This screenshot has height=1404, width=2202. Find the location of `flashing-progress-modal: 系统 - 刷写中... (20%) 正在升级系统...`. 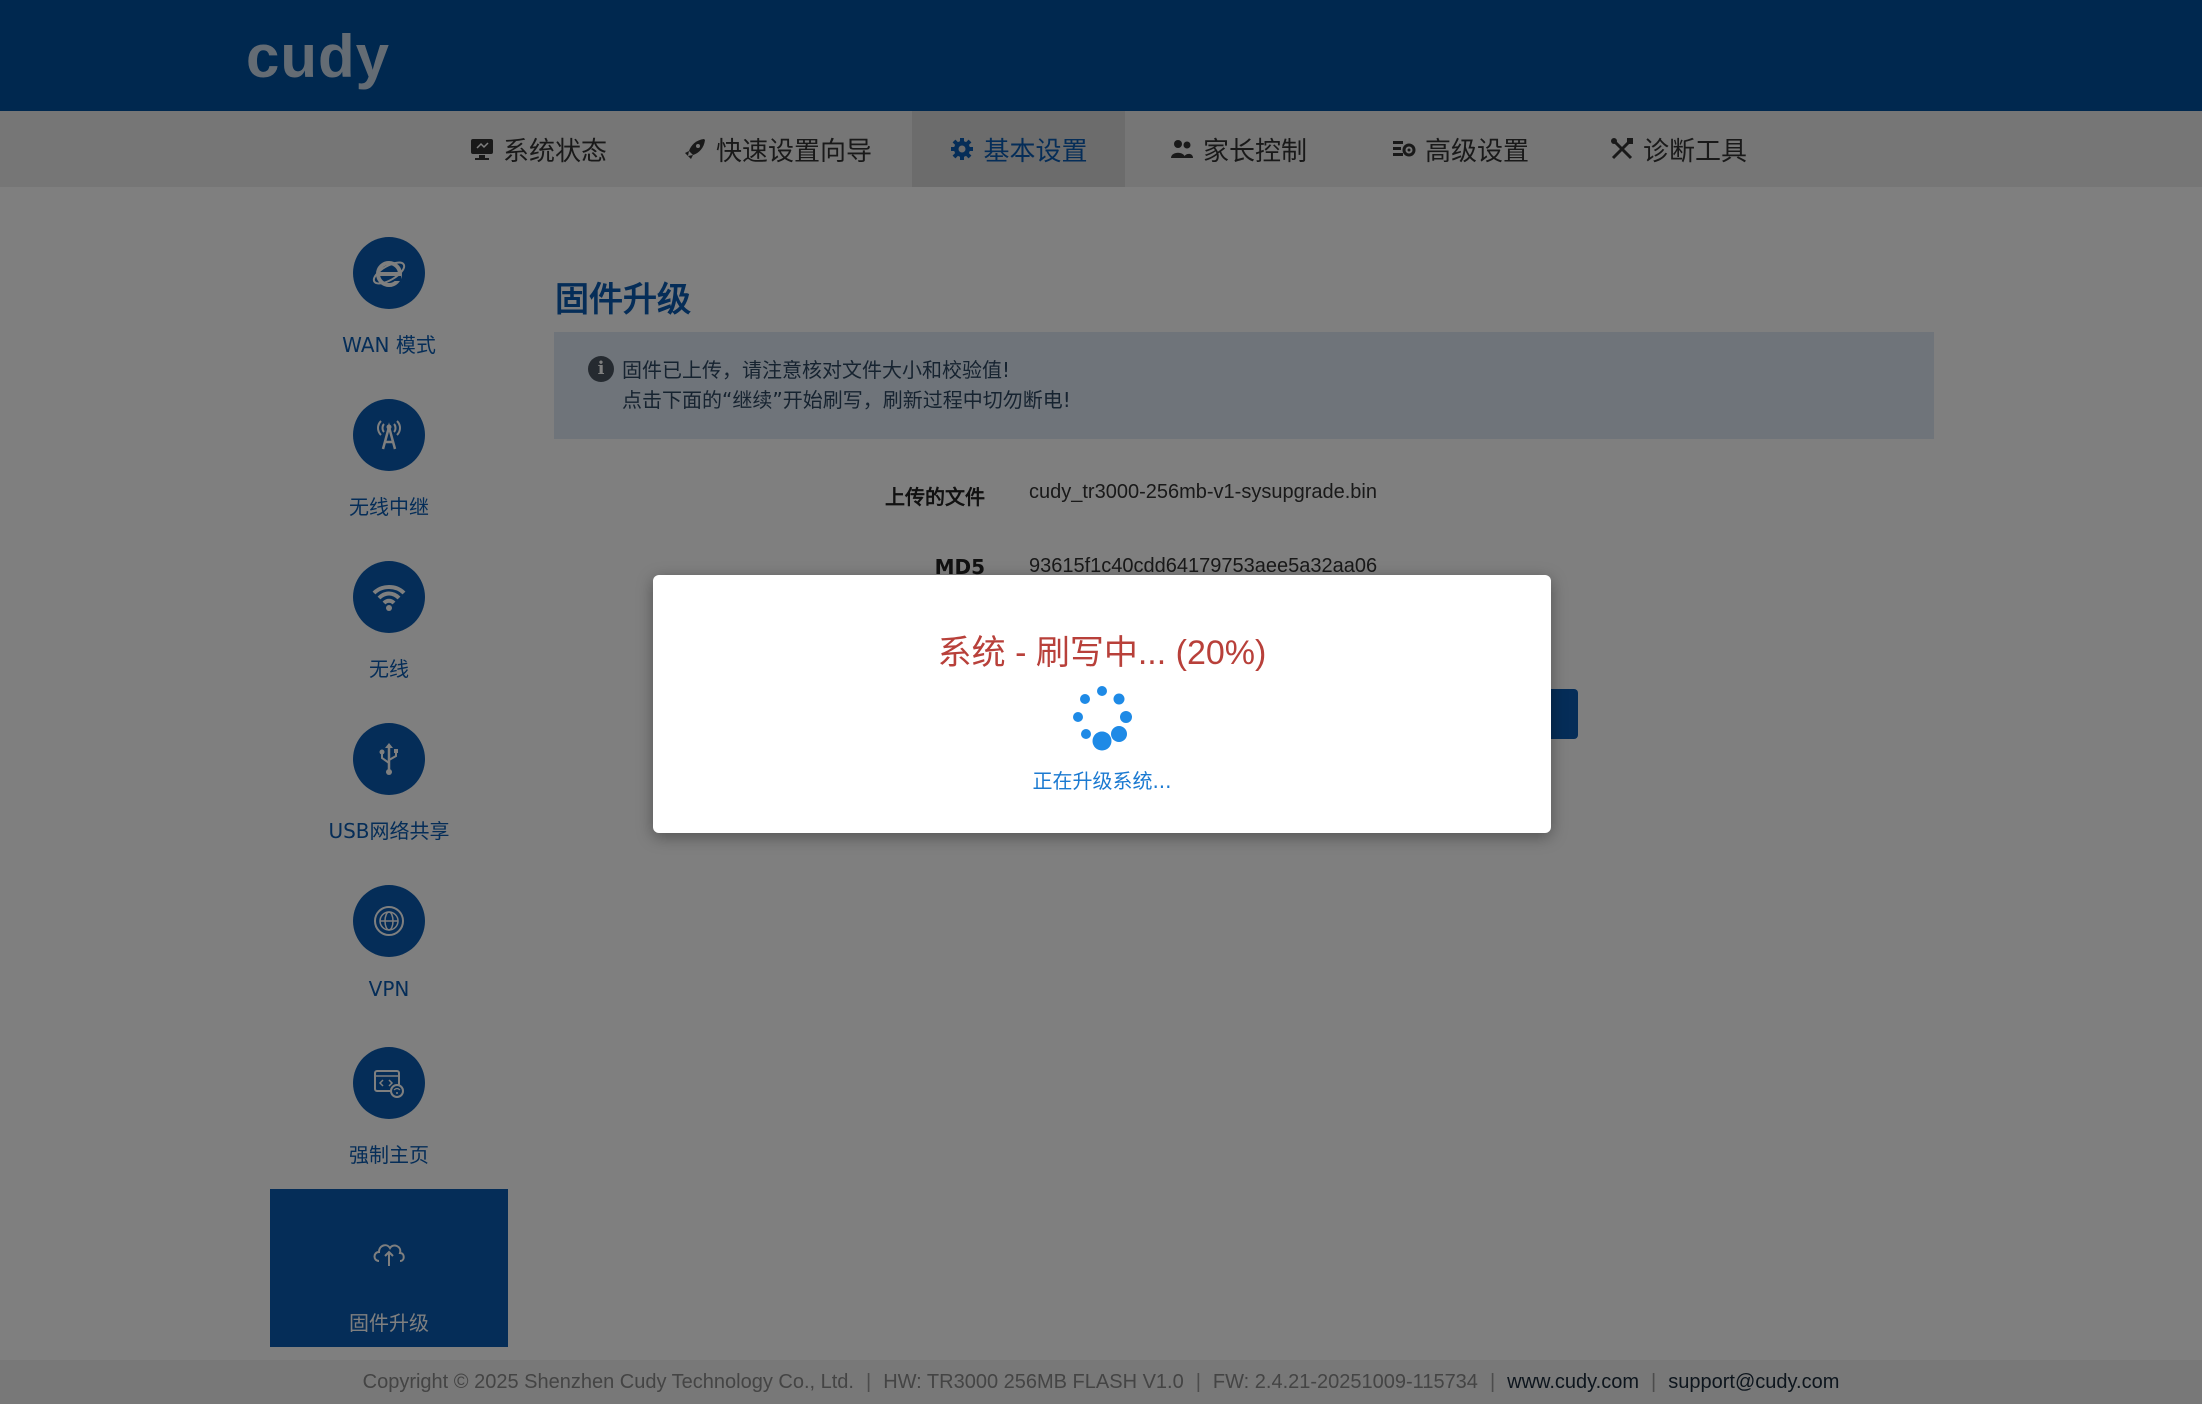

flashing-progress-modal: 系统 - 刷写中... (20%) 正在升级系统... is located at coordinates (1102, 704).